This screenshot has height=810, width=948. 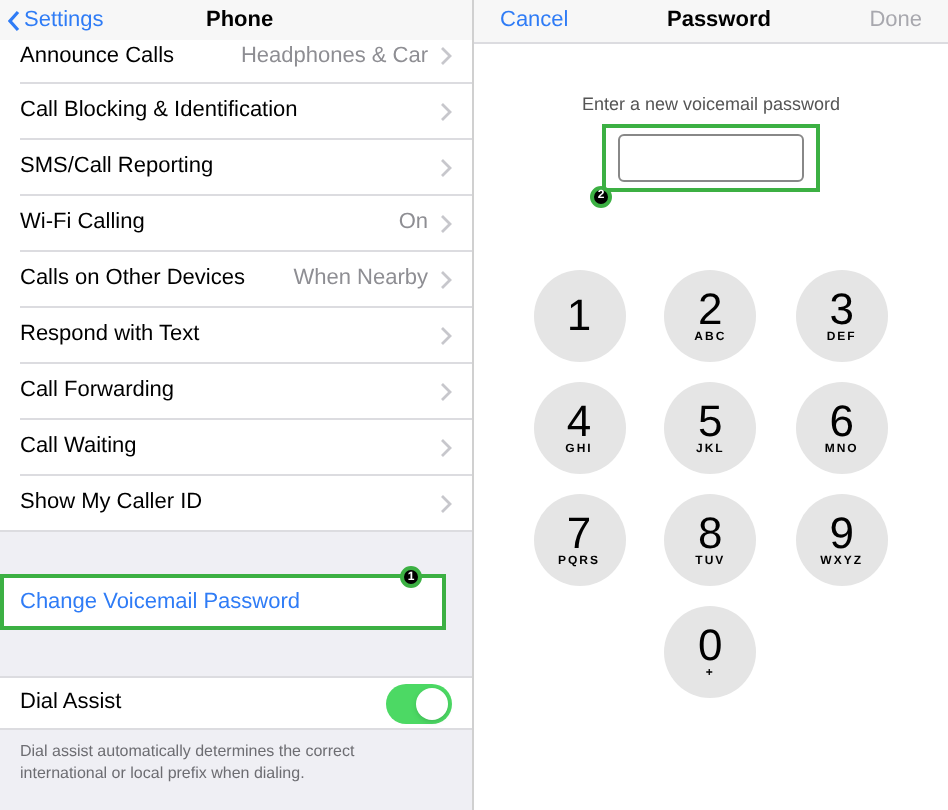 I want to click on row-label: Call Forwarding, so click(x=97, y=391).